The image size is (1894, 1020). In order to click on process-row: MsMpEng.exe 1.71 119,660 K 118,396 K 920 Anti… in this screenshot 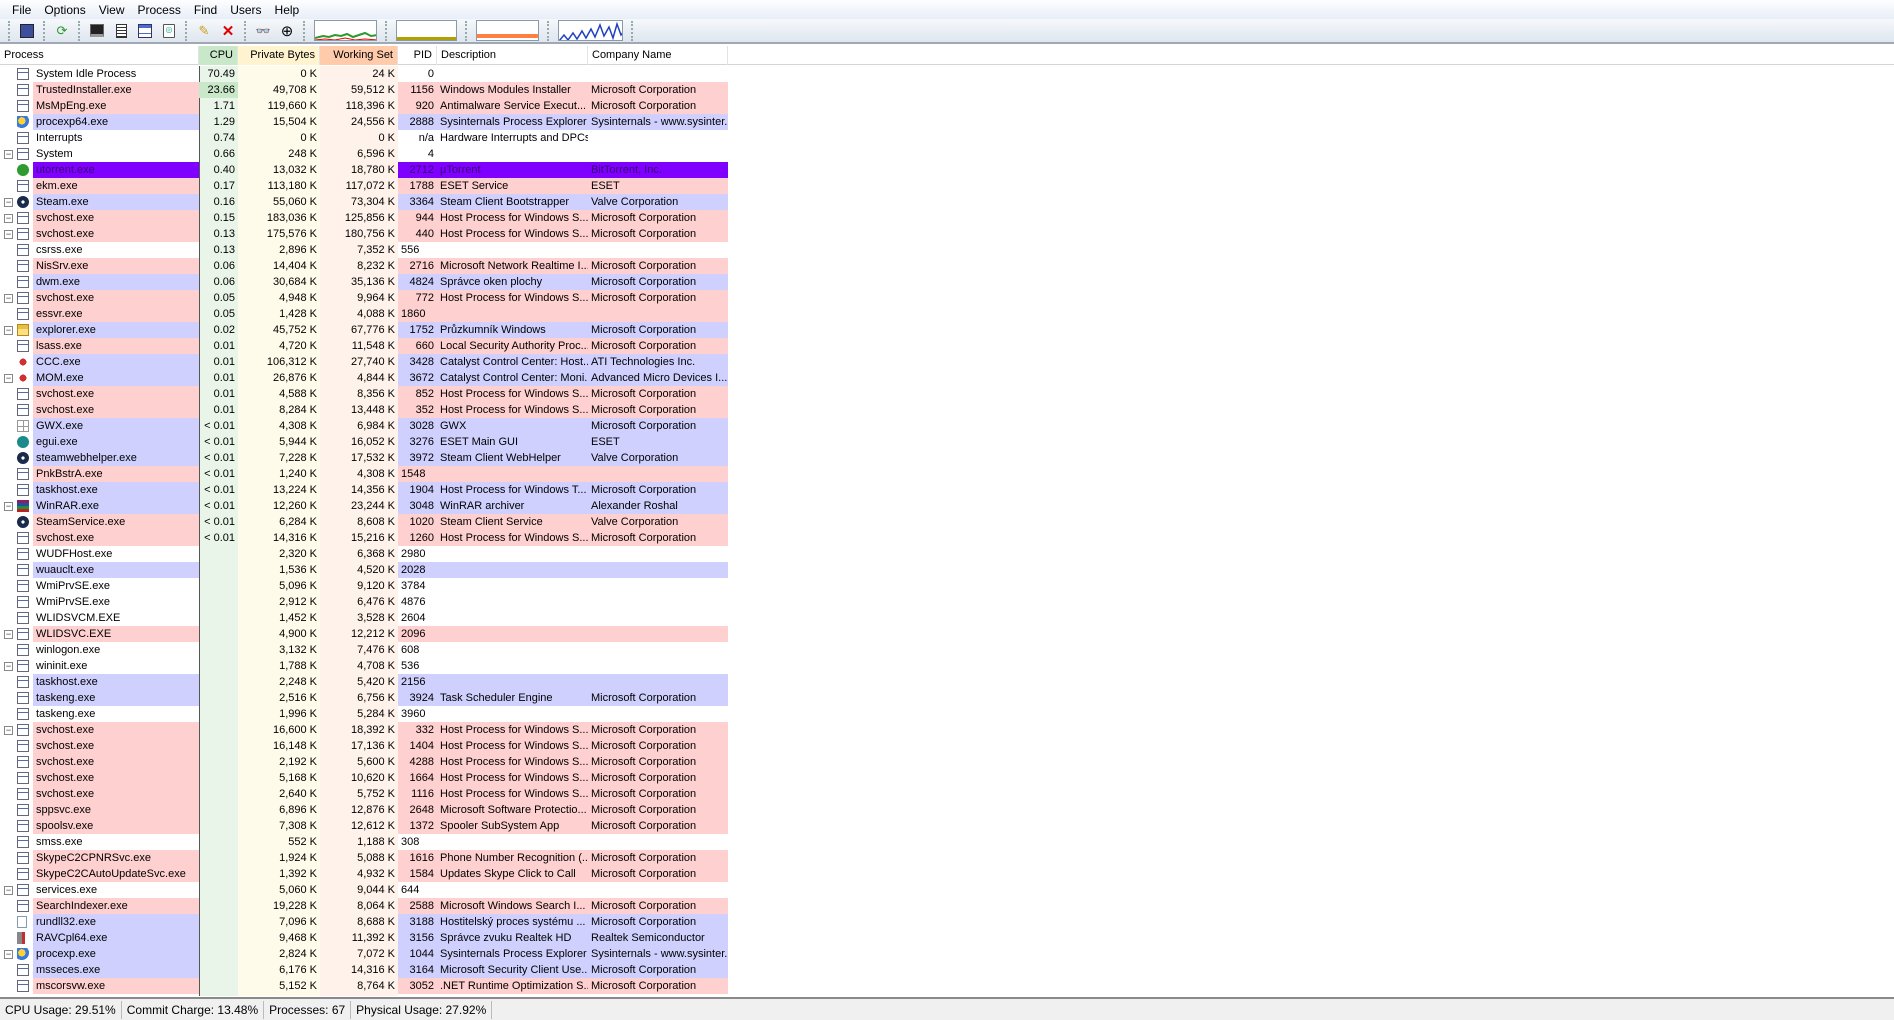, I will do `click(364, 106)`.